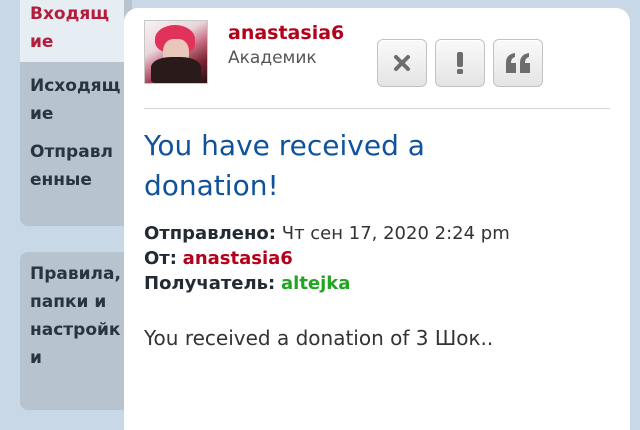 This screenshot has height=430, width=640. I want to click on recipient-line: Получатель: altejka, so click(247, 284).